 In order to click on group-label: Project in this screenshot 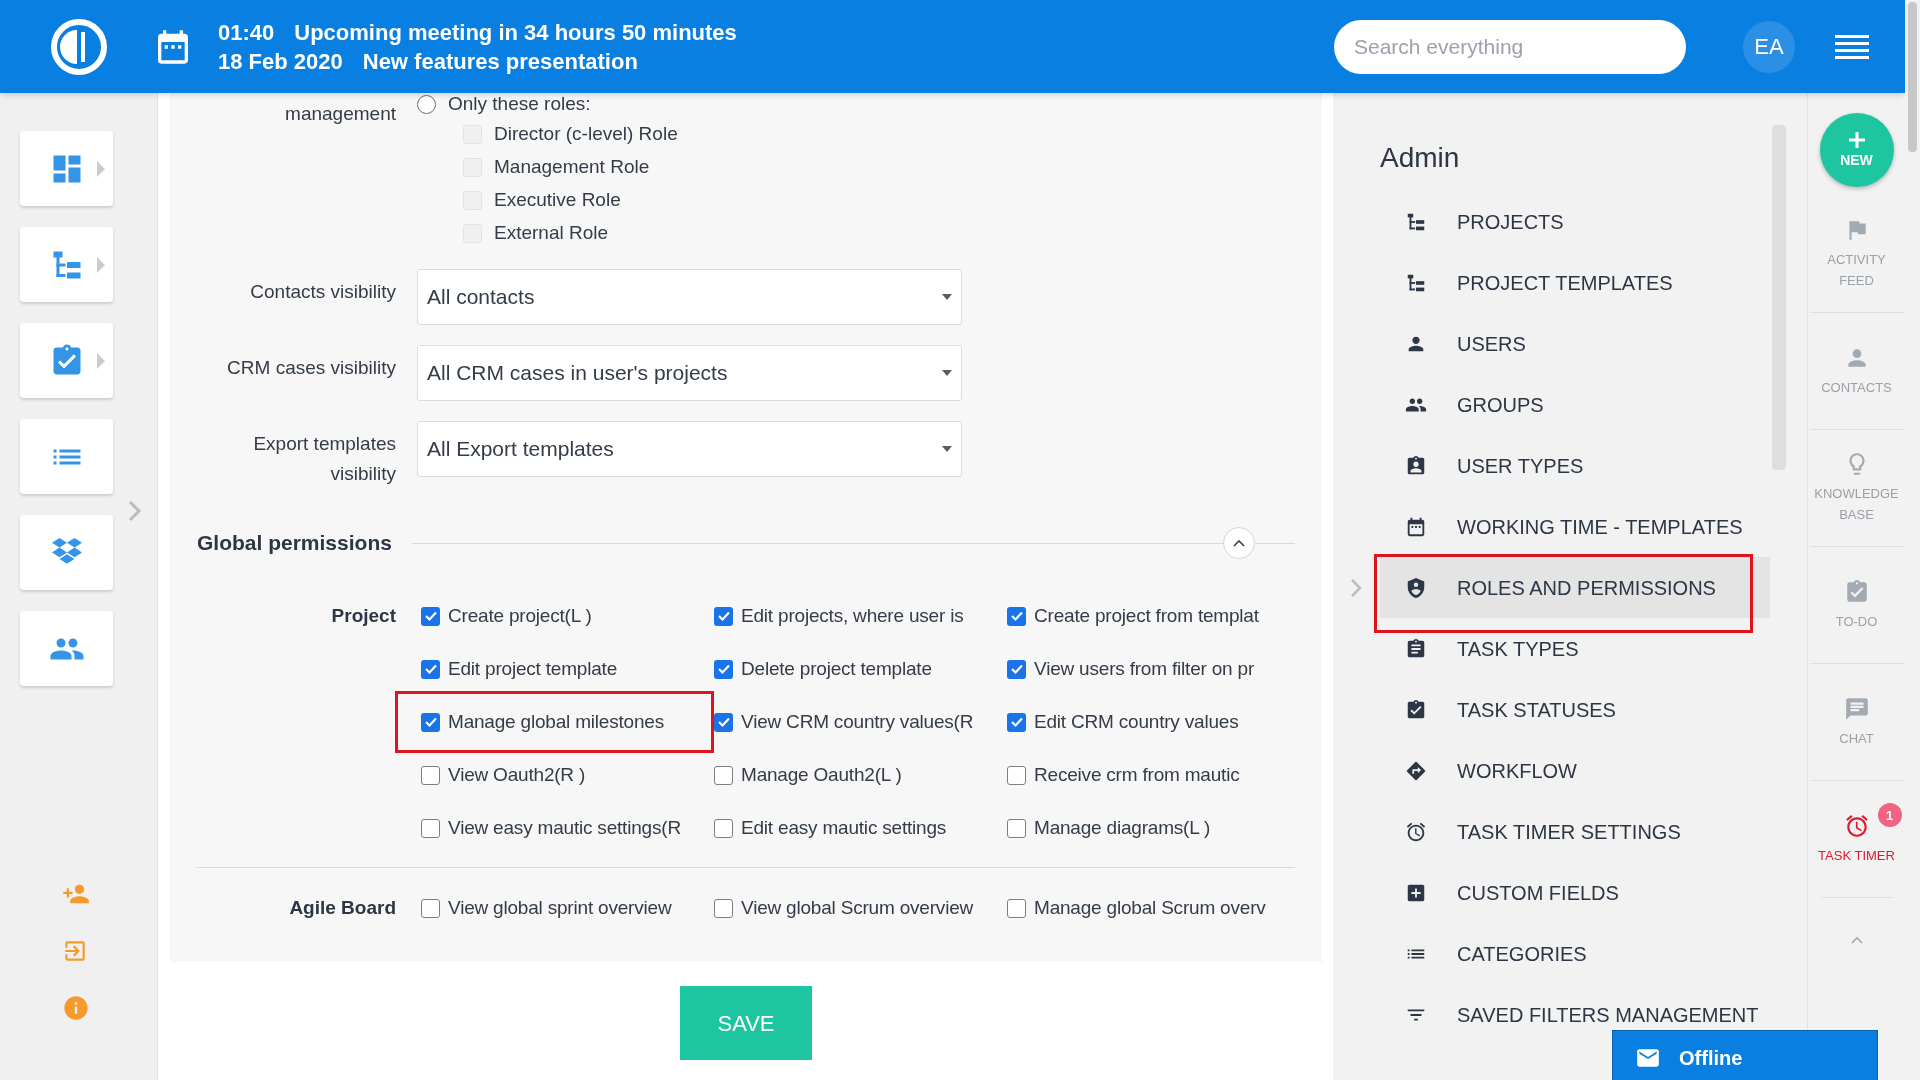, I will do `click(363, 615)`.